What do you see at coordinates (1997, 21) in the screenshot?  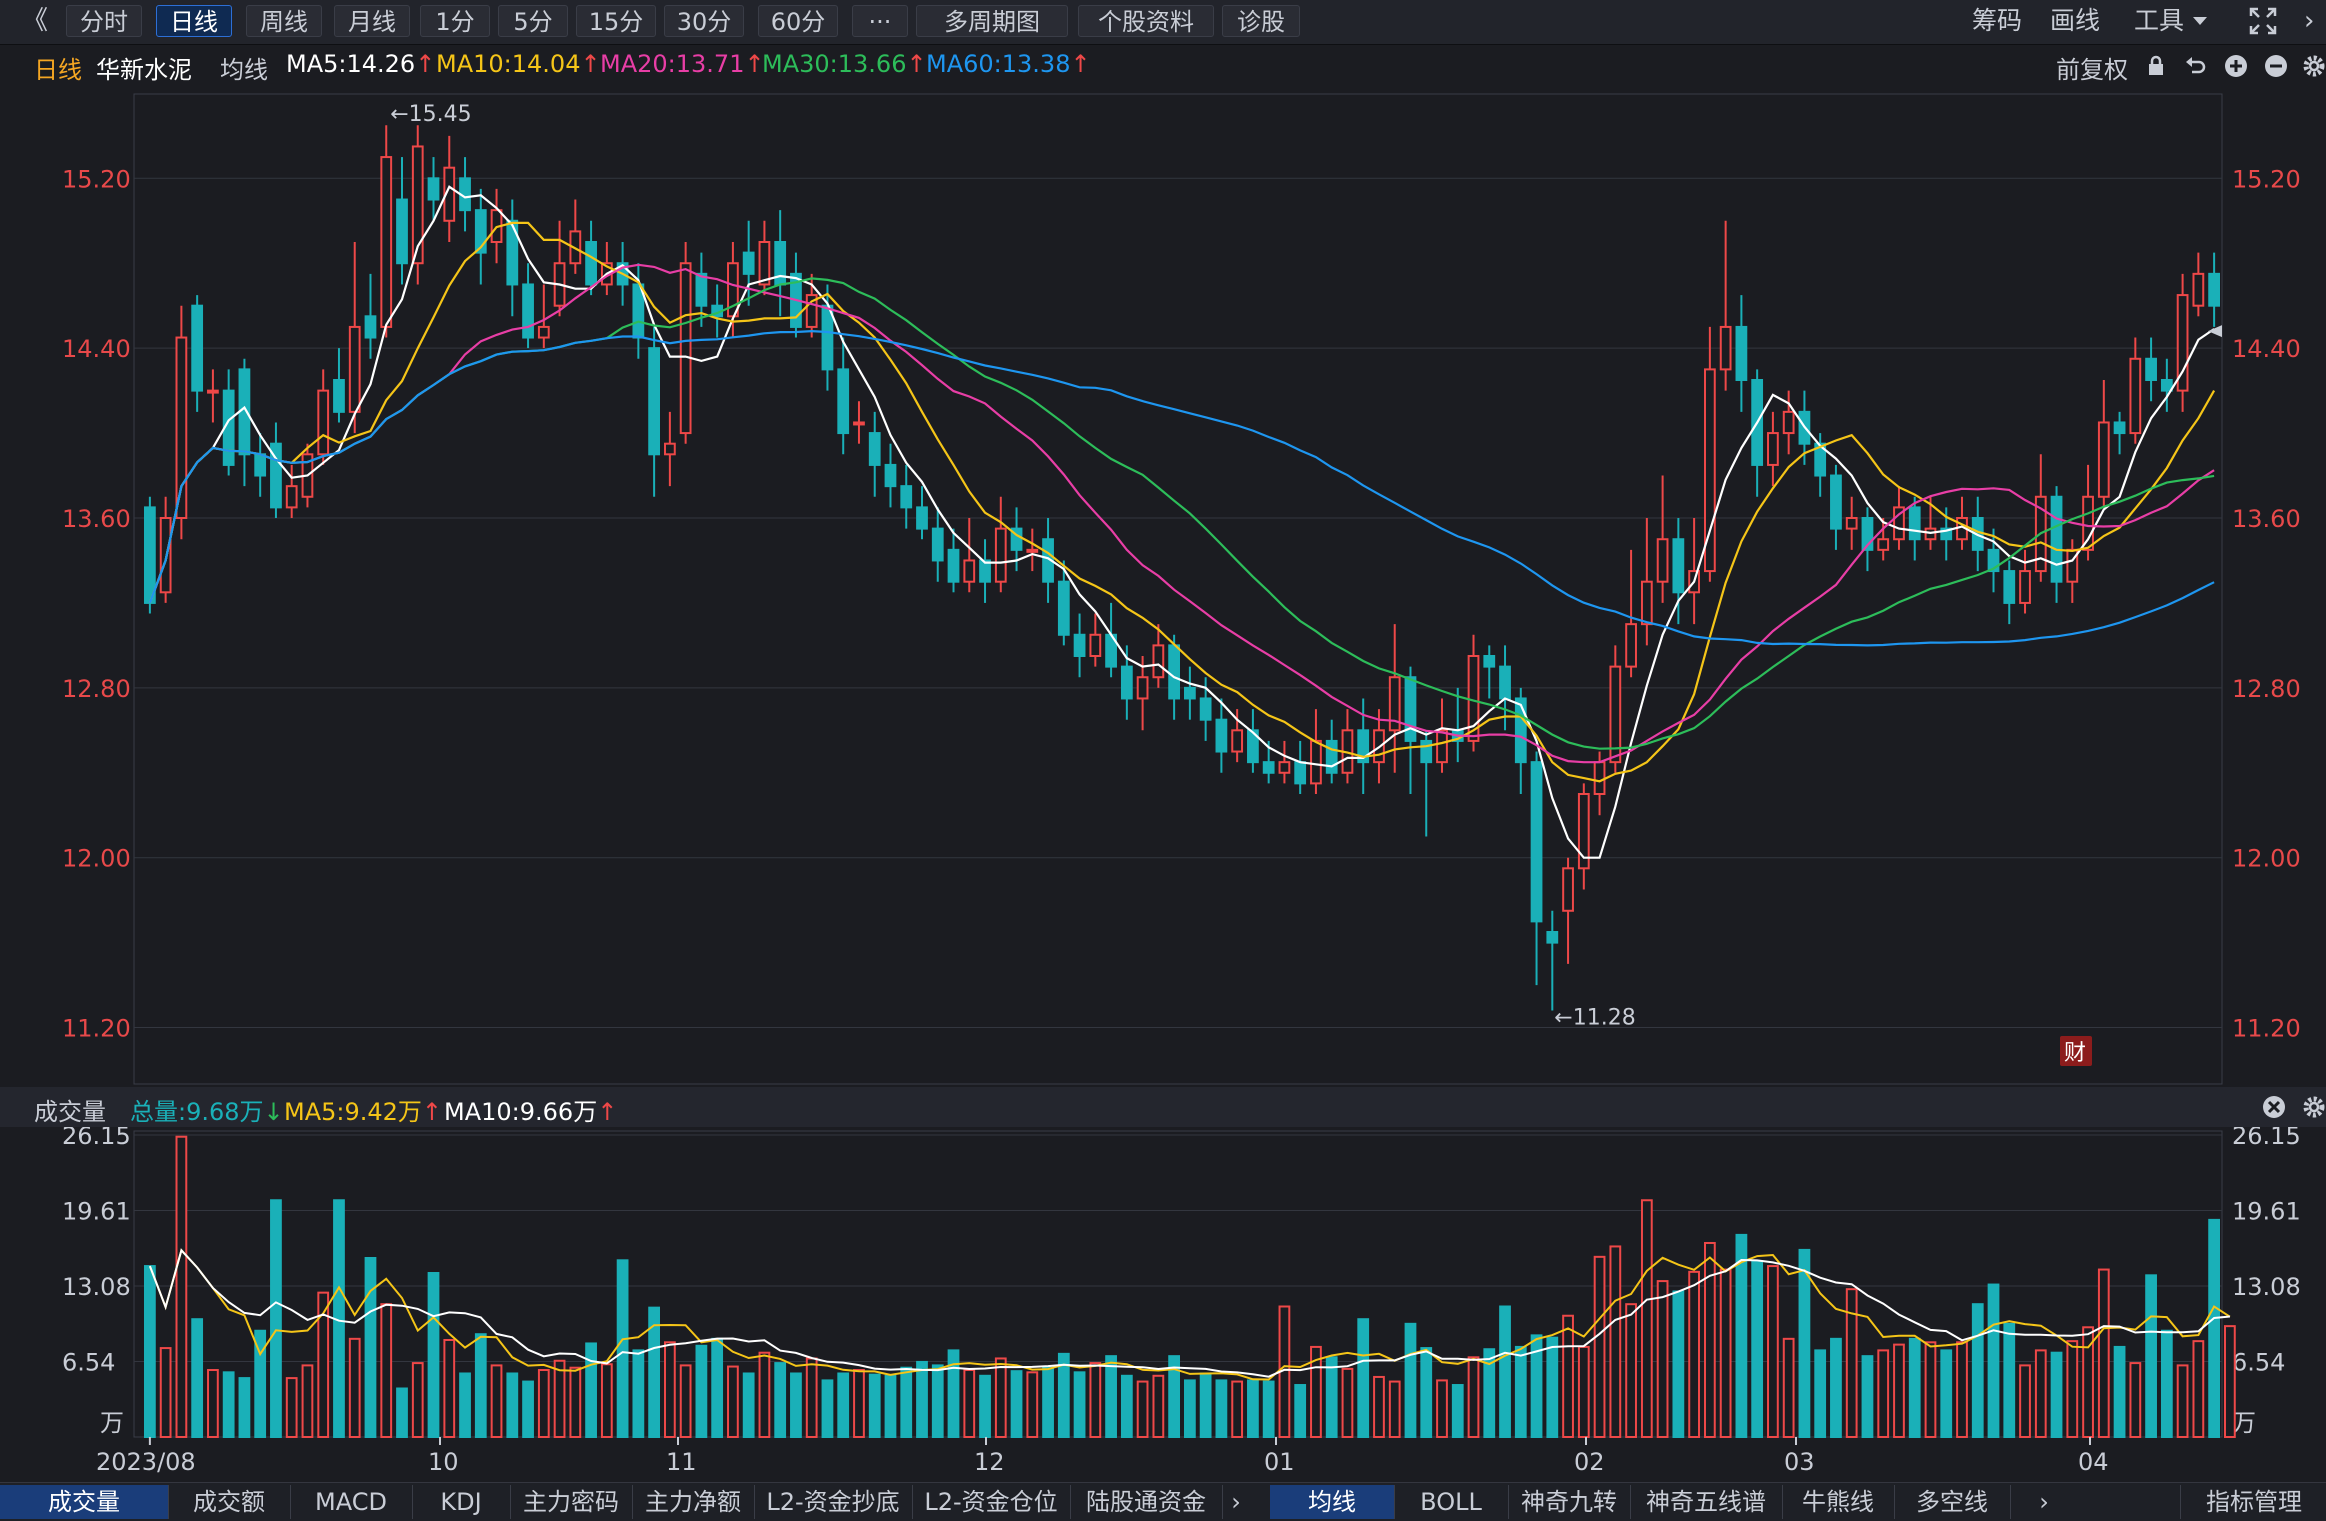 I see `chips-button: 筹码` at bounding box center [1997, 21].